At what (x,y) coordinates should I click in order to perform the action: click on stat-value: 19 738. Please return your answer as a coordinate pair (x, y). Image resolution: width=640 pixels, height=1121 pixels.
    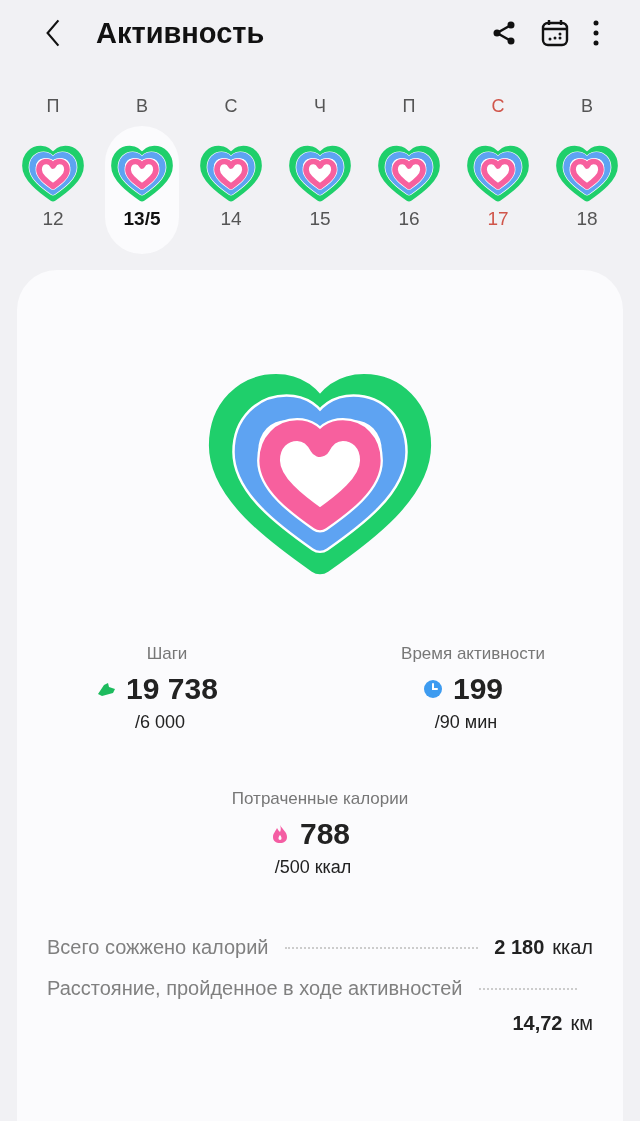
    Looking at the image, I should click on (172, 689).